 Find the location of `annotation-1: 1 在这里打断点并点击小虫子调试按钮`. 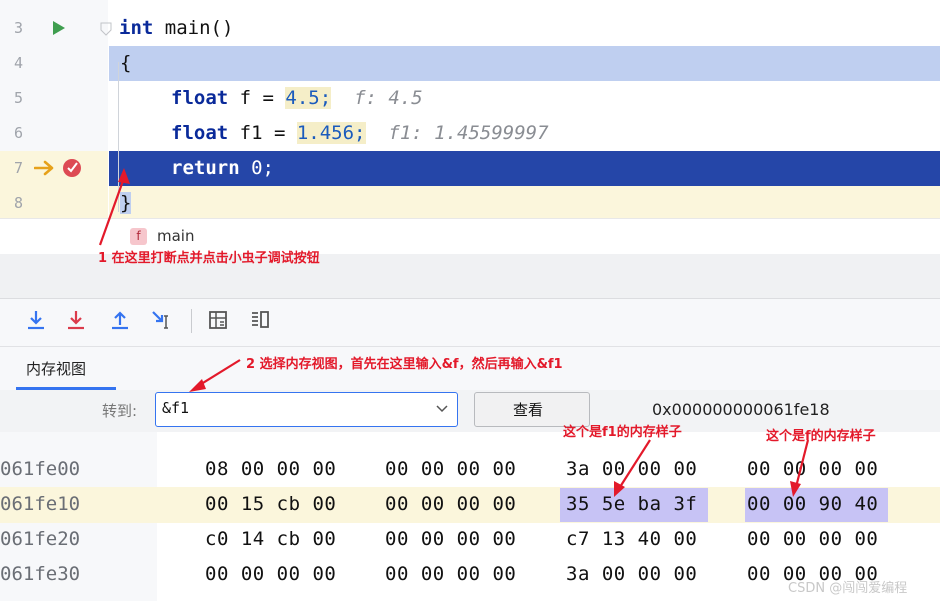

annotation-1: 1 在这里打断点并点击小虫子调试按钮 is located at coordinates (209, 258).